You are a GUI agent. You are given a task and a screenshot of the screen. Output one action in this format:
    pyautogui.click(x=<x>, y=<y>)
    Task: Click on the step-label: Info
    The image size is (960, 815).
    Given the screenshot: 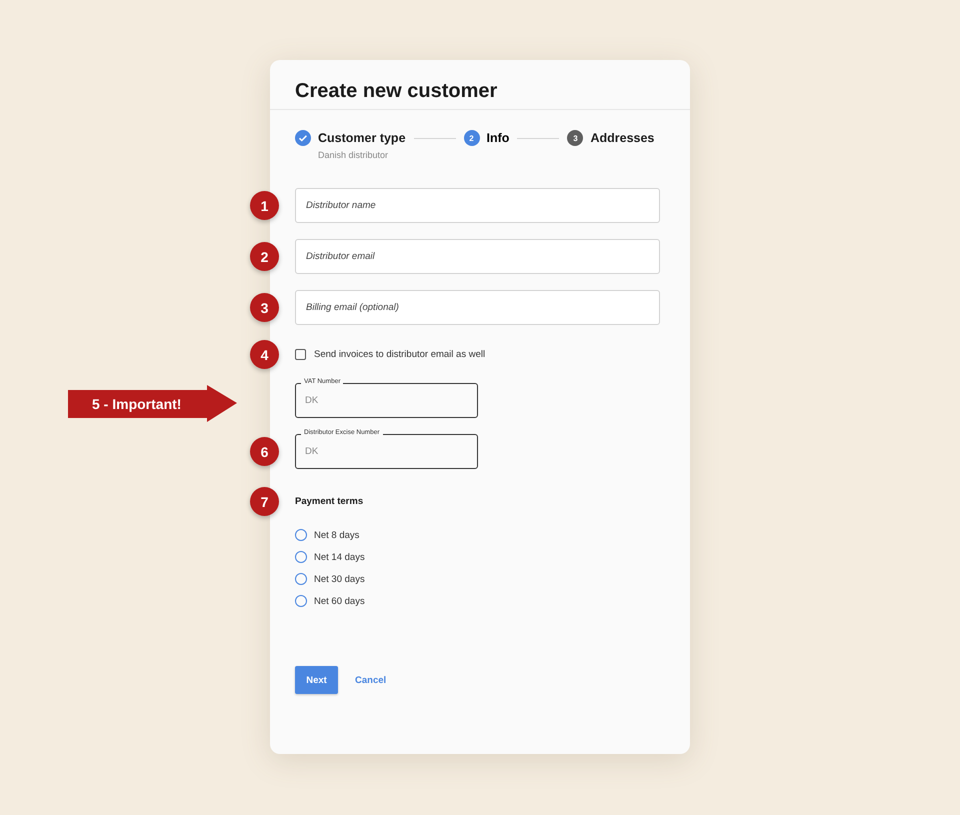 What is the action you would take?
    pyautogui.click(x=498, y=138)
    